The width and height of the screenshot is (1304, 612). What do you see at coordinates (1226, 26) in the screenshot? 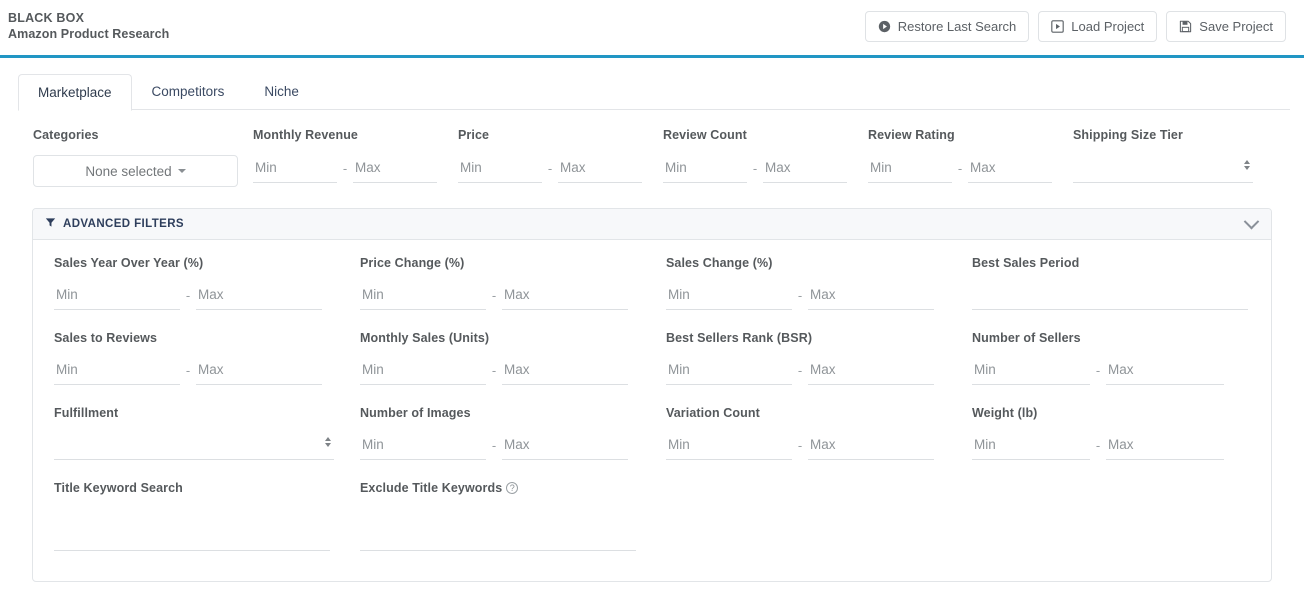
I see `save-project-button: Save Project` at bounding box center [1226, 26].